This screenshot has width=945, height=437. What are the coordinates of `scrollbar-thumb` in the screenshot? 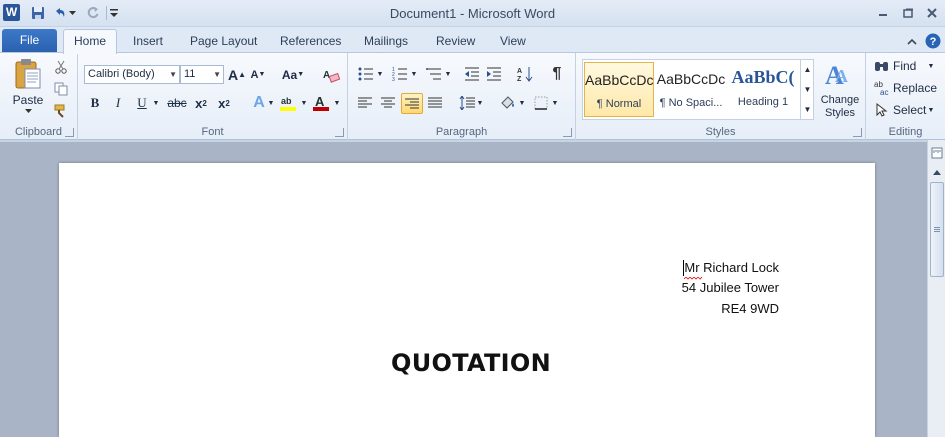 It's located at (937, 229).